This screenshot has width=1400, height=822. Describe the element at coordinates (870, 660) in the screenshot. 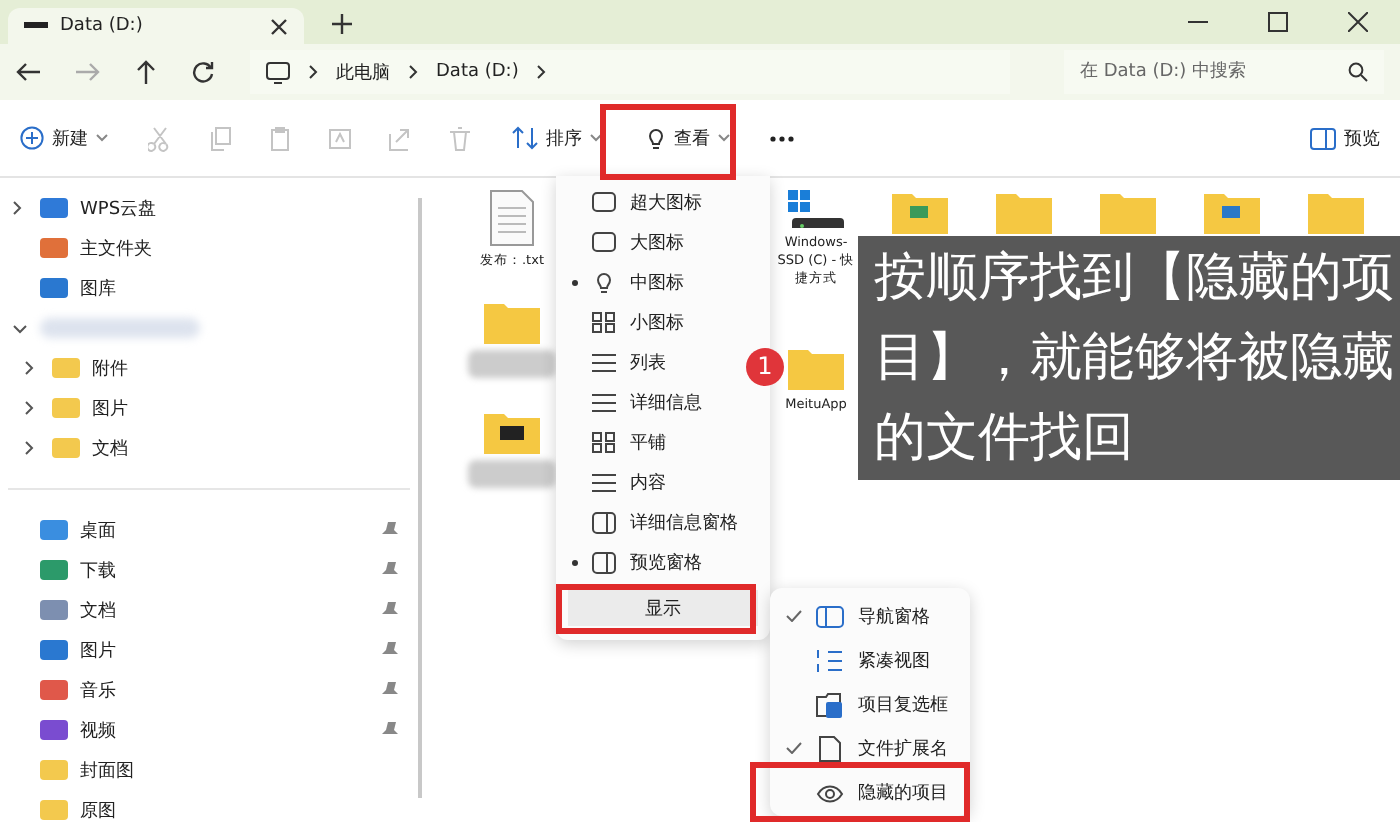

I see `menu-item: 紧凑视图` at that location.